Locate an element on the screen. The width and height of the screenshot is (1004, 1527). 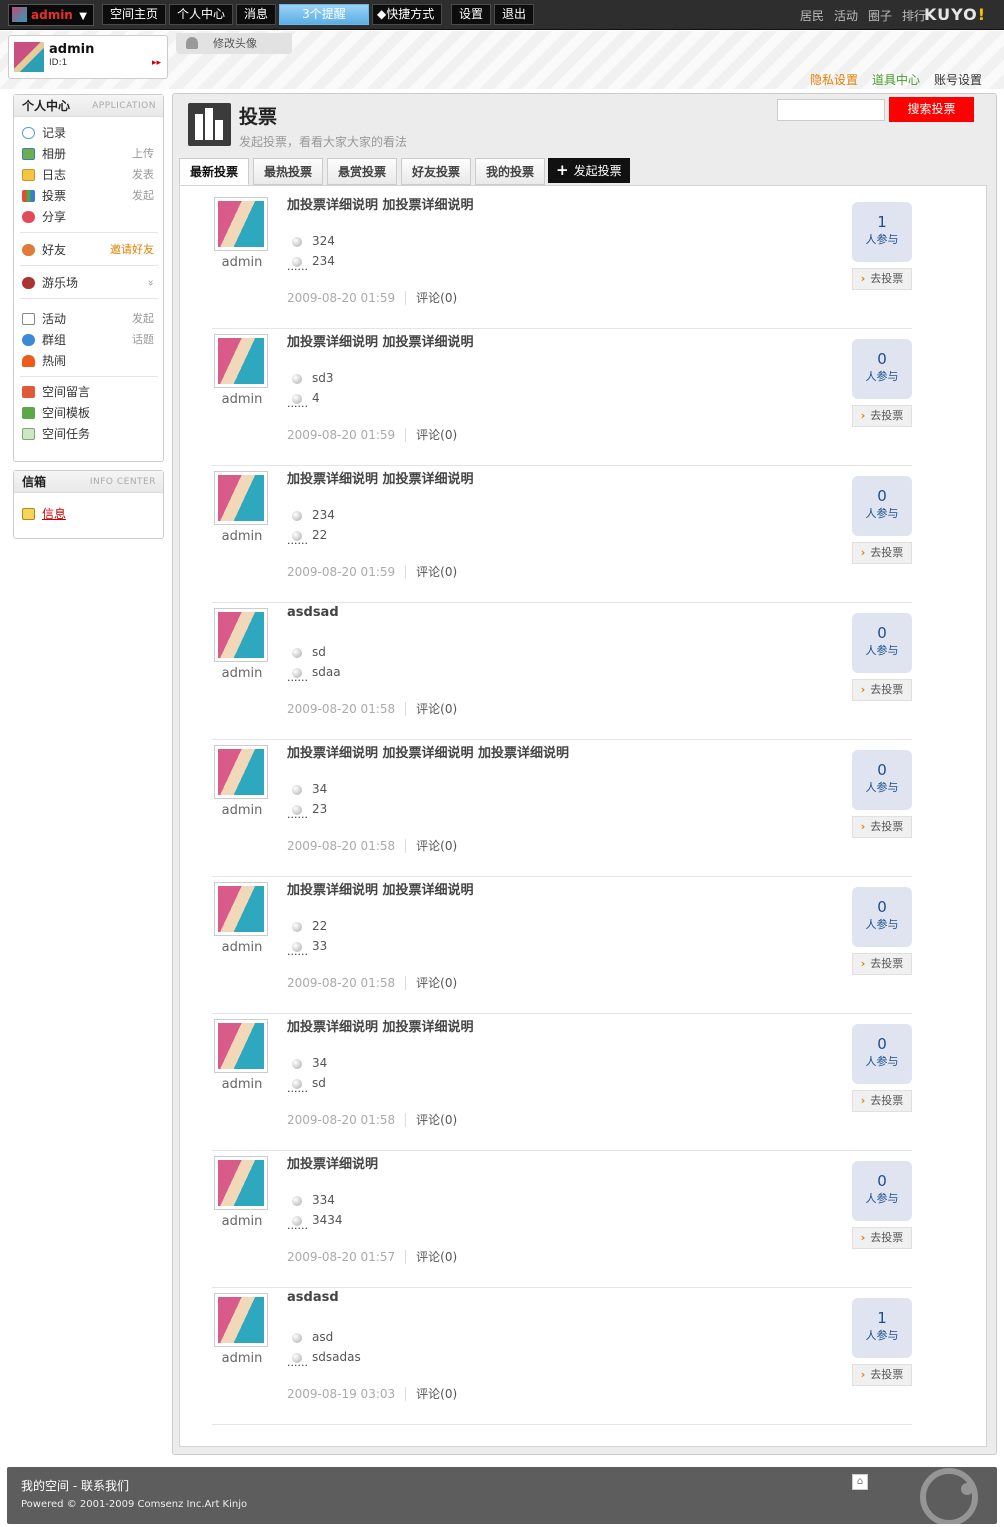
link-residents: 居民 is located at coordinates (812, 16).